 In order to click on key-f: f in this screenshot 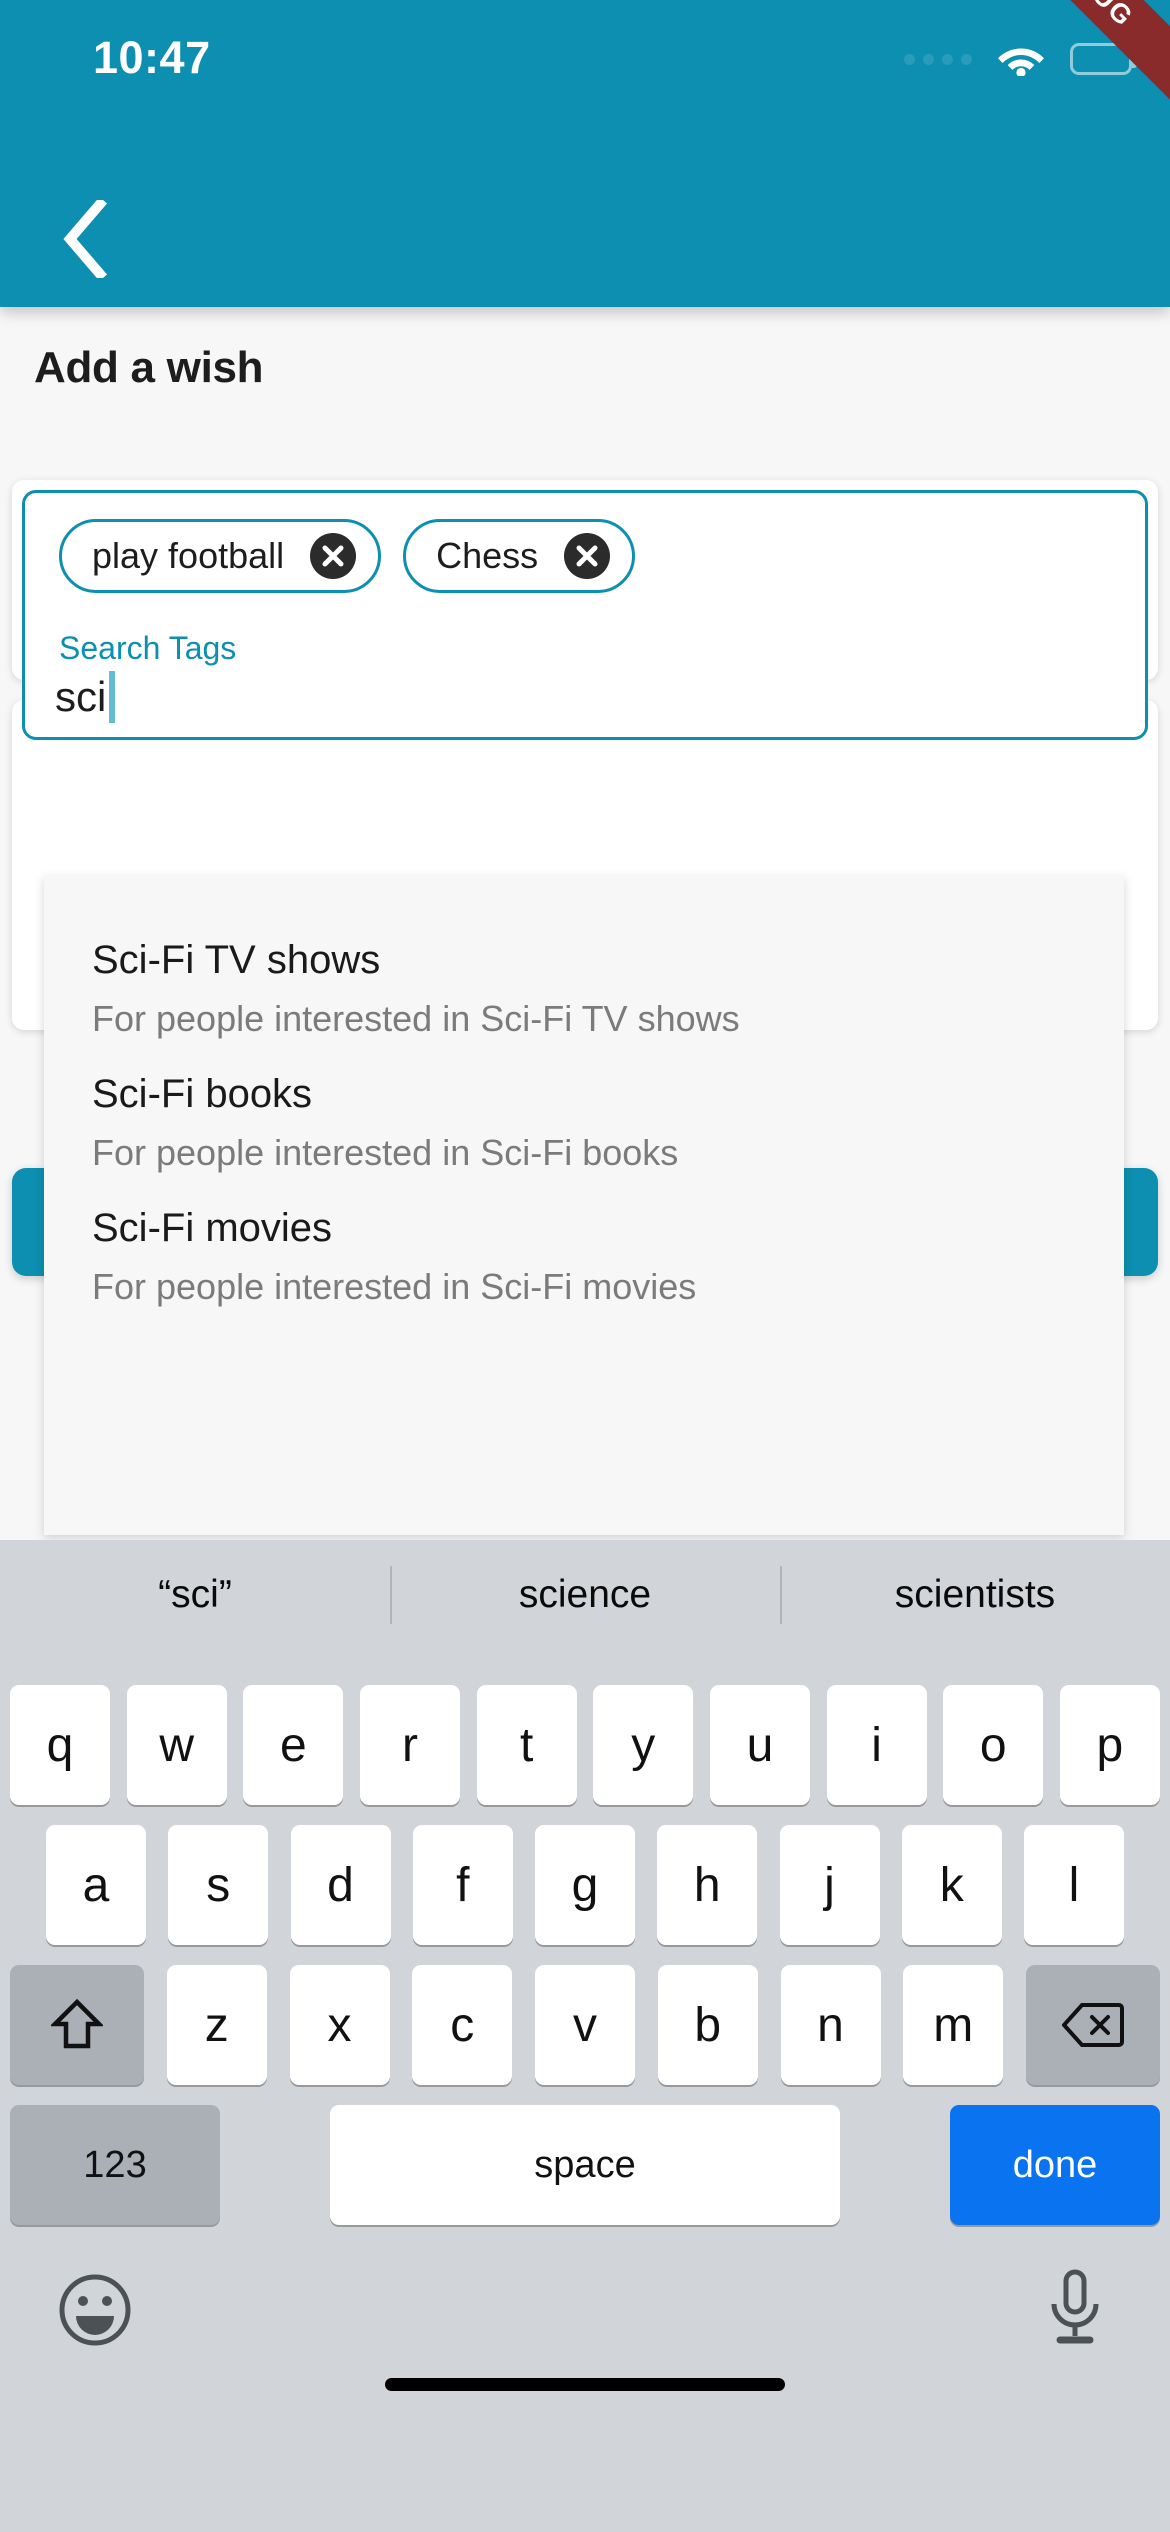, I will do `click(462, 1885)`.